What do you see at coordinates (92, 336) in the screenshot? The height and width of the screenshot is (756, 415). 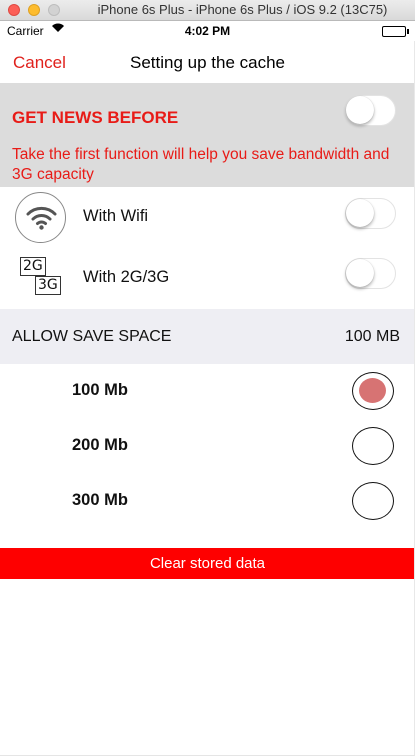 I see `save-space-label: ALLOW SAVE SPACE` at bounding box center [92, 336].